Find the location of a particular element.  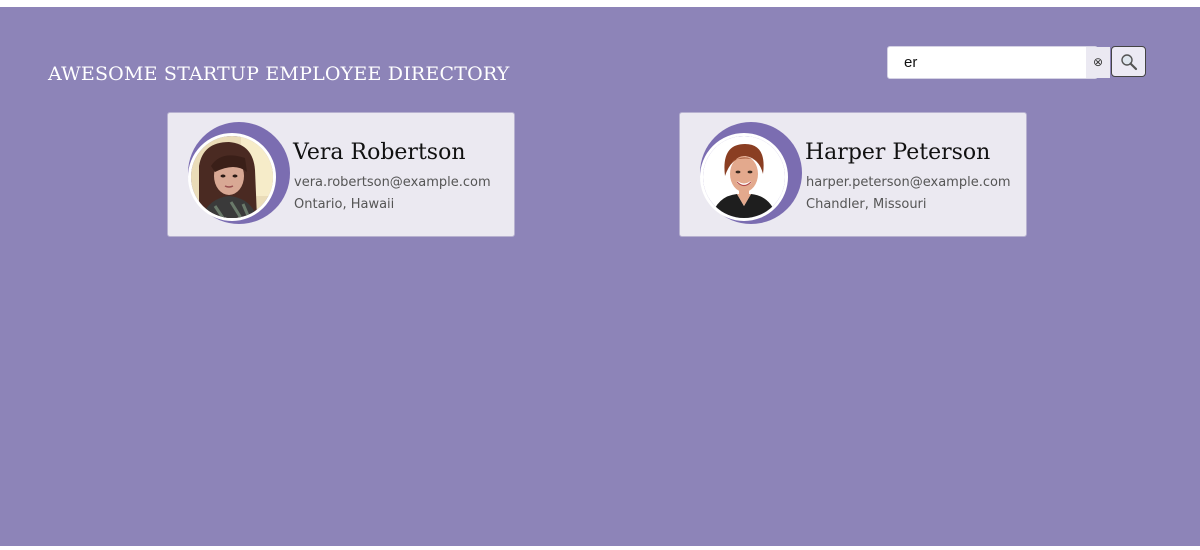

clear-search-button: ⊗ is located at coordinates (1098, 62).